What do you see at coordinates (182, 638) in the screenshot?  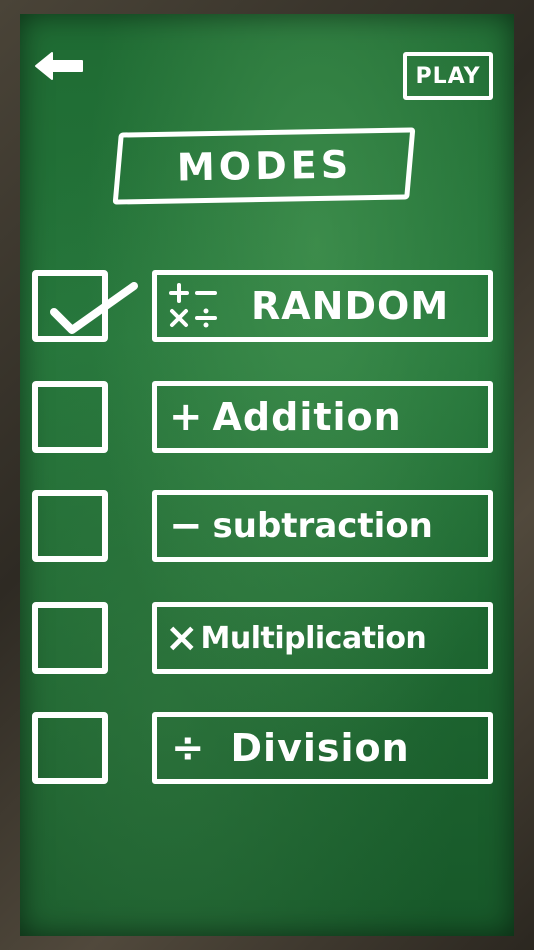 I see `times-icon: ×` at bounding box center [182, 638].